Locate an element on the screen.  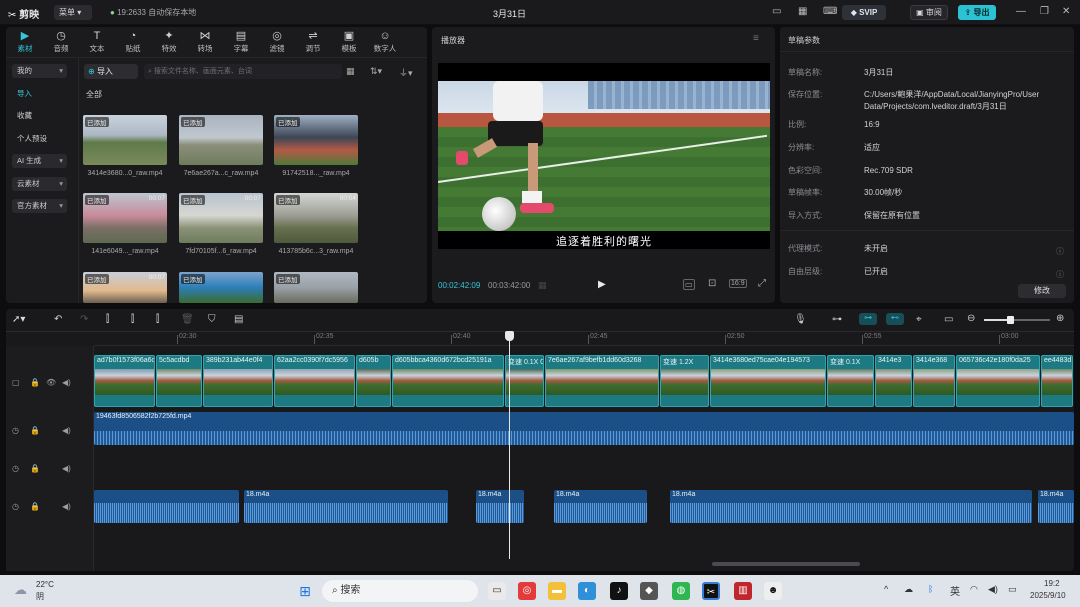
layout-icon: ▦ is located at coordinates (802, 11).